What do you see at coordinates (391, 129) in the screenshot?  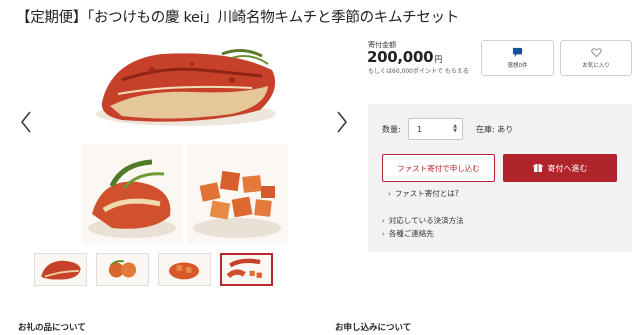 I see `quantity-label: 数量:` at bounding box center [391, 129].